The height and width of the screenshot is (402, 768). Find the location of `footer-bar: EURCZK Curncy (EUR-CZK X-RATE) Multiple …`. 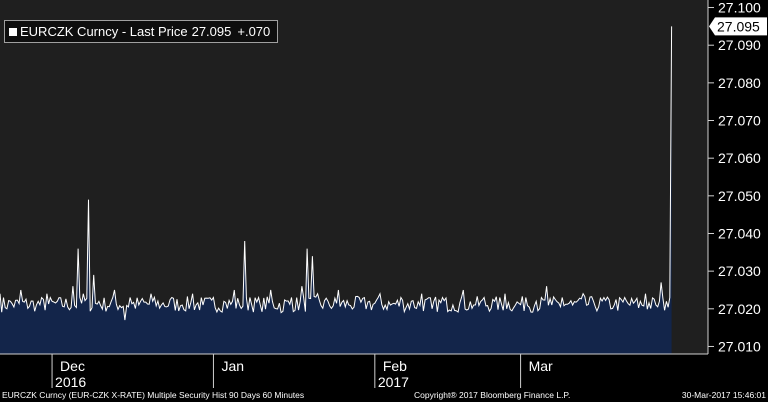

footer-bar: EURCZK Curncy (EUR-CZK X-RATE) Multiple … is located at coordinates (384, 396).